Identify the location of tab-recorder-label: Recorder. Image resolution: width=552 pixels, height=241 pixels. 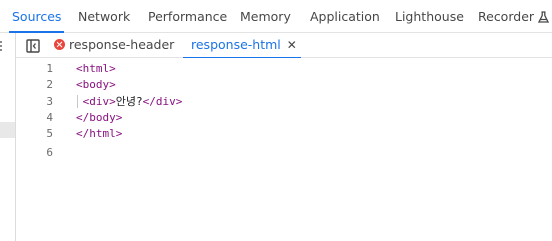
(506, 16).